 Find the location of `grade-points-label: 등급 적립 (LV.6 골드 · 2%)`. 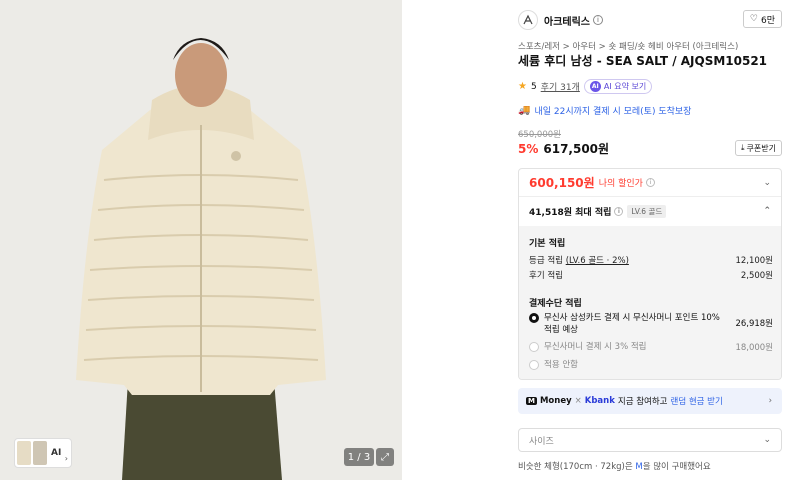

grade-points-label: 등급 적립 (LV.6 골드 · 2%) is located at coordinates (579, 261).